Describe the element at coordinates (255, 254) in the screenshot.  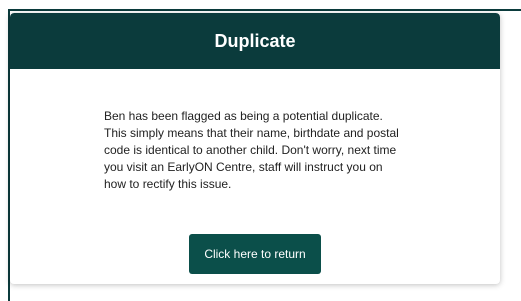
I see `return-button: Click here to return` at that location.